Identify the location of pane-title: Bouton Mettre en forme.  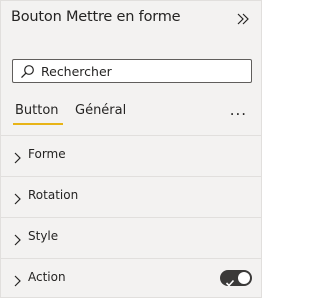
(96, 17).